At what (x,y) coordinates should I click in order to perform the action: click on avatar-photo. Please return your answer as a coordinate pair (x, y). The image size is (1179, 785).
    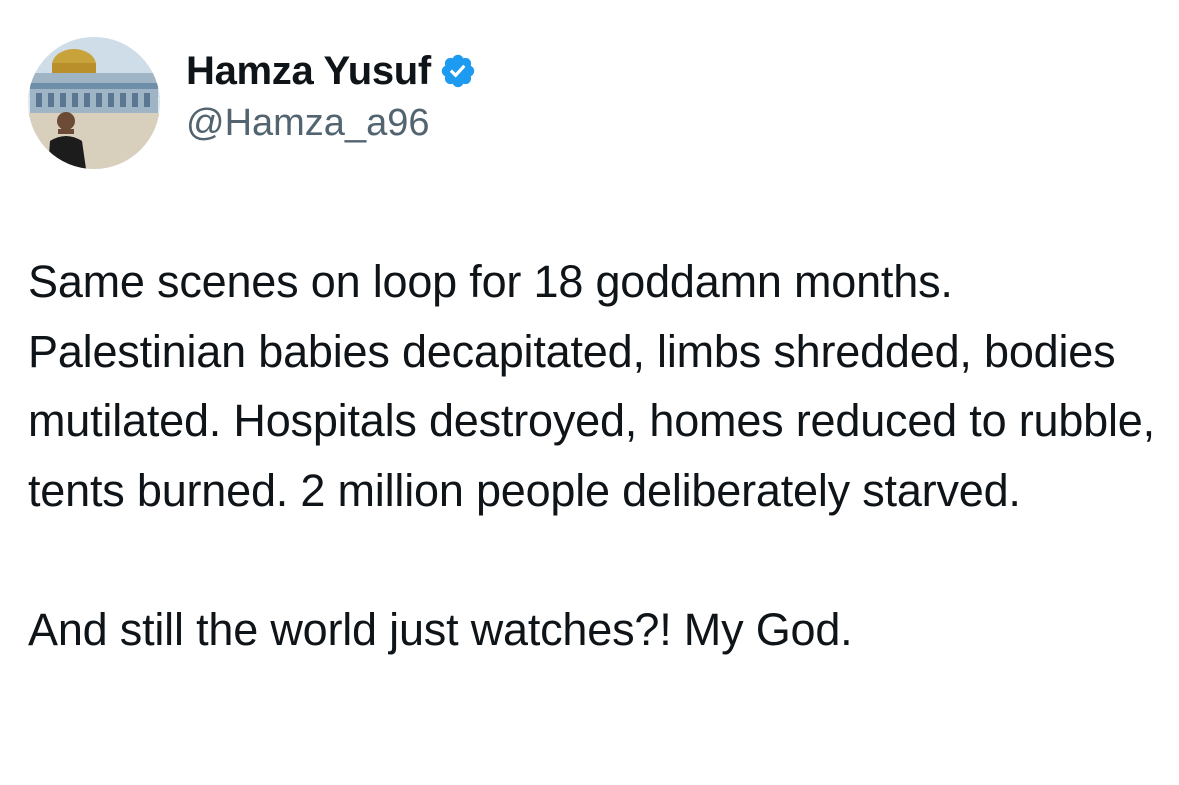
    Looking at the image, I should click on (94, 103).